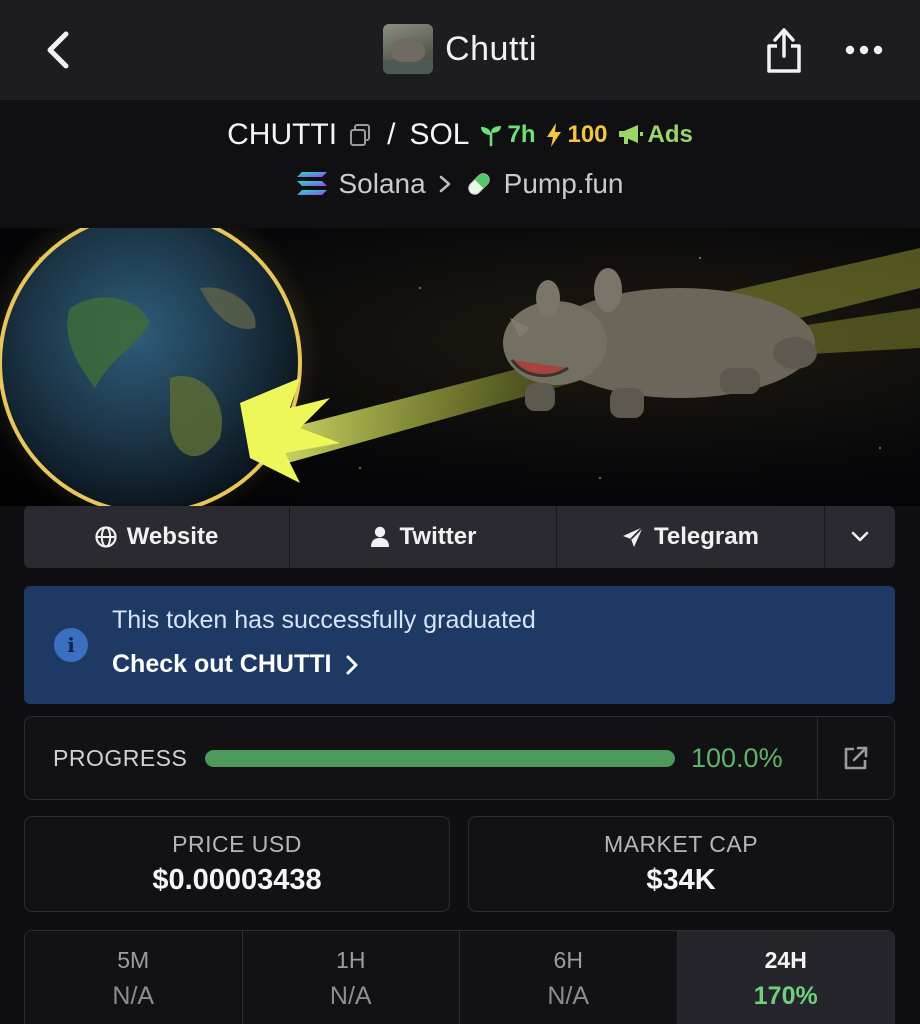 Image resolution: width=920 pixels, height=1024 pixels. What do you see at coordinates (569, 977) in the screenshot?
I see `tab-6h: 6H N/A` at bounding box center [569, 977].